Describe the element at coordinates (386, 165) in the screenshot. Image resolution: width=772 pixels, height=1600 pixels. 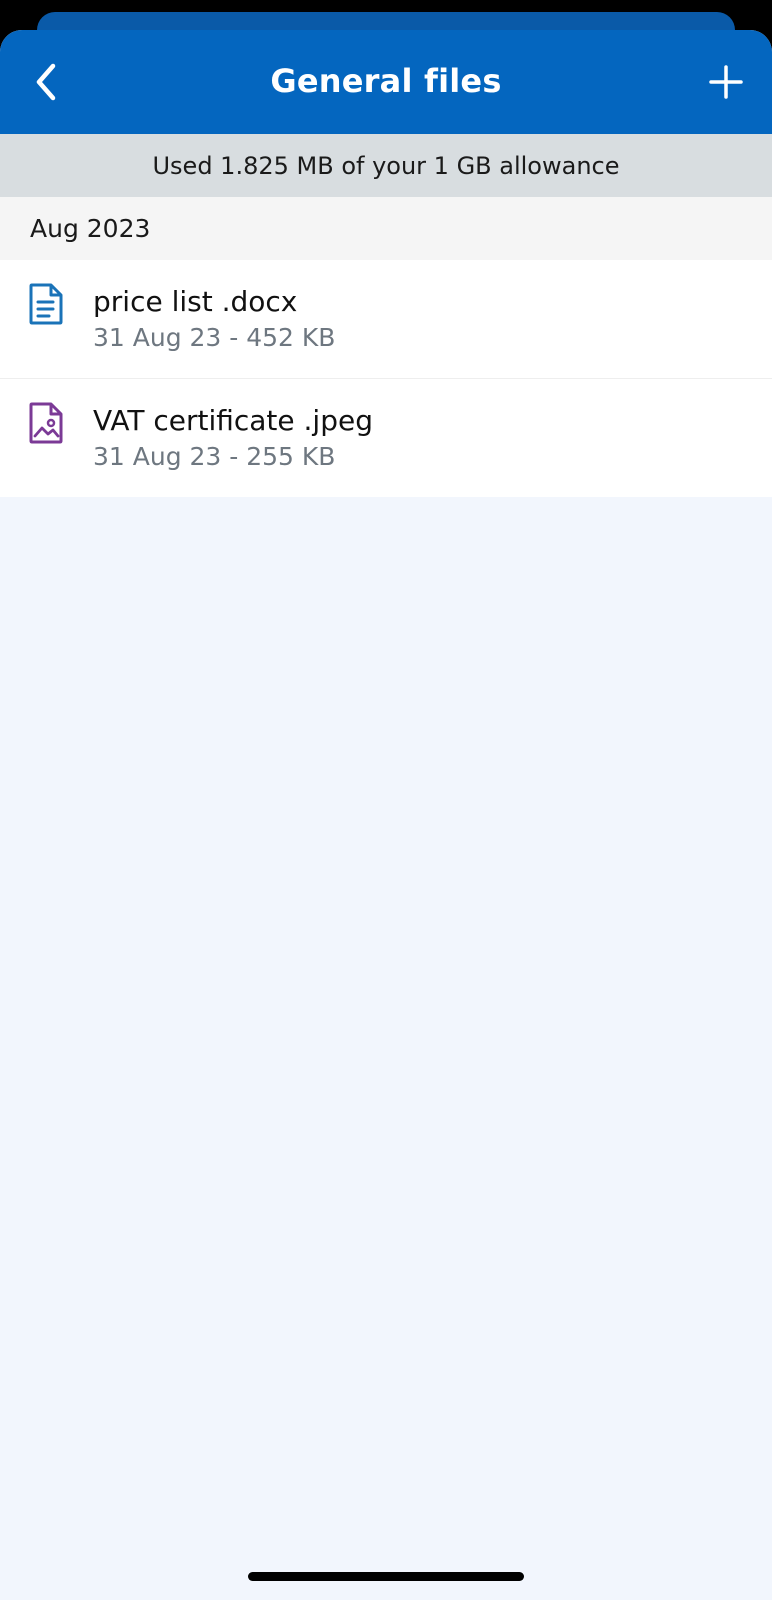
I see `storage-allowance-banner: Used 1.825 MB of your 1 GB allowance` at that location.